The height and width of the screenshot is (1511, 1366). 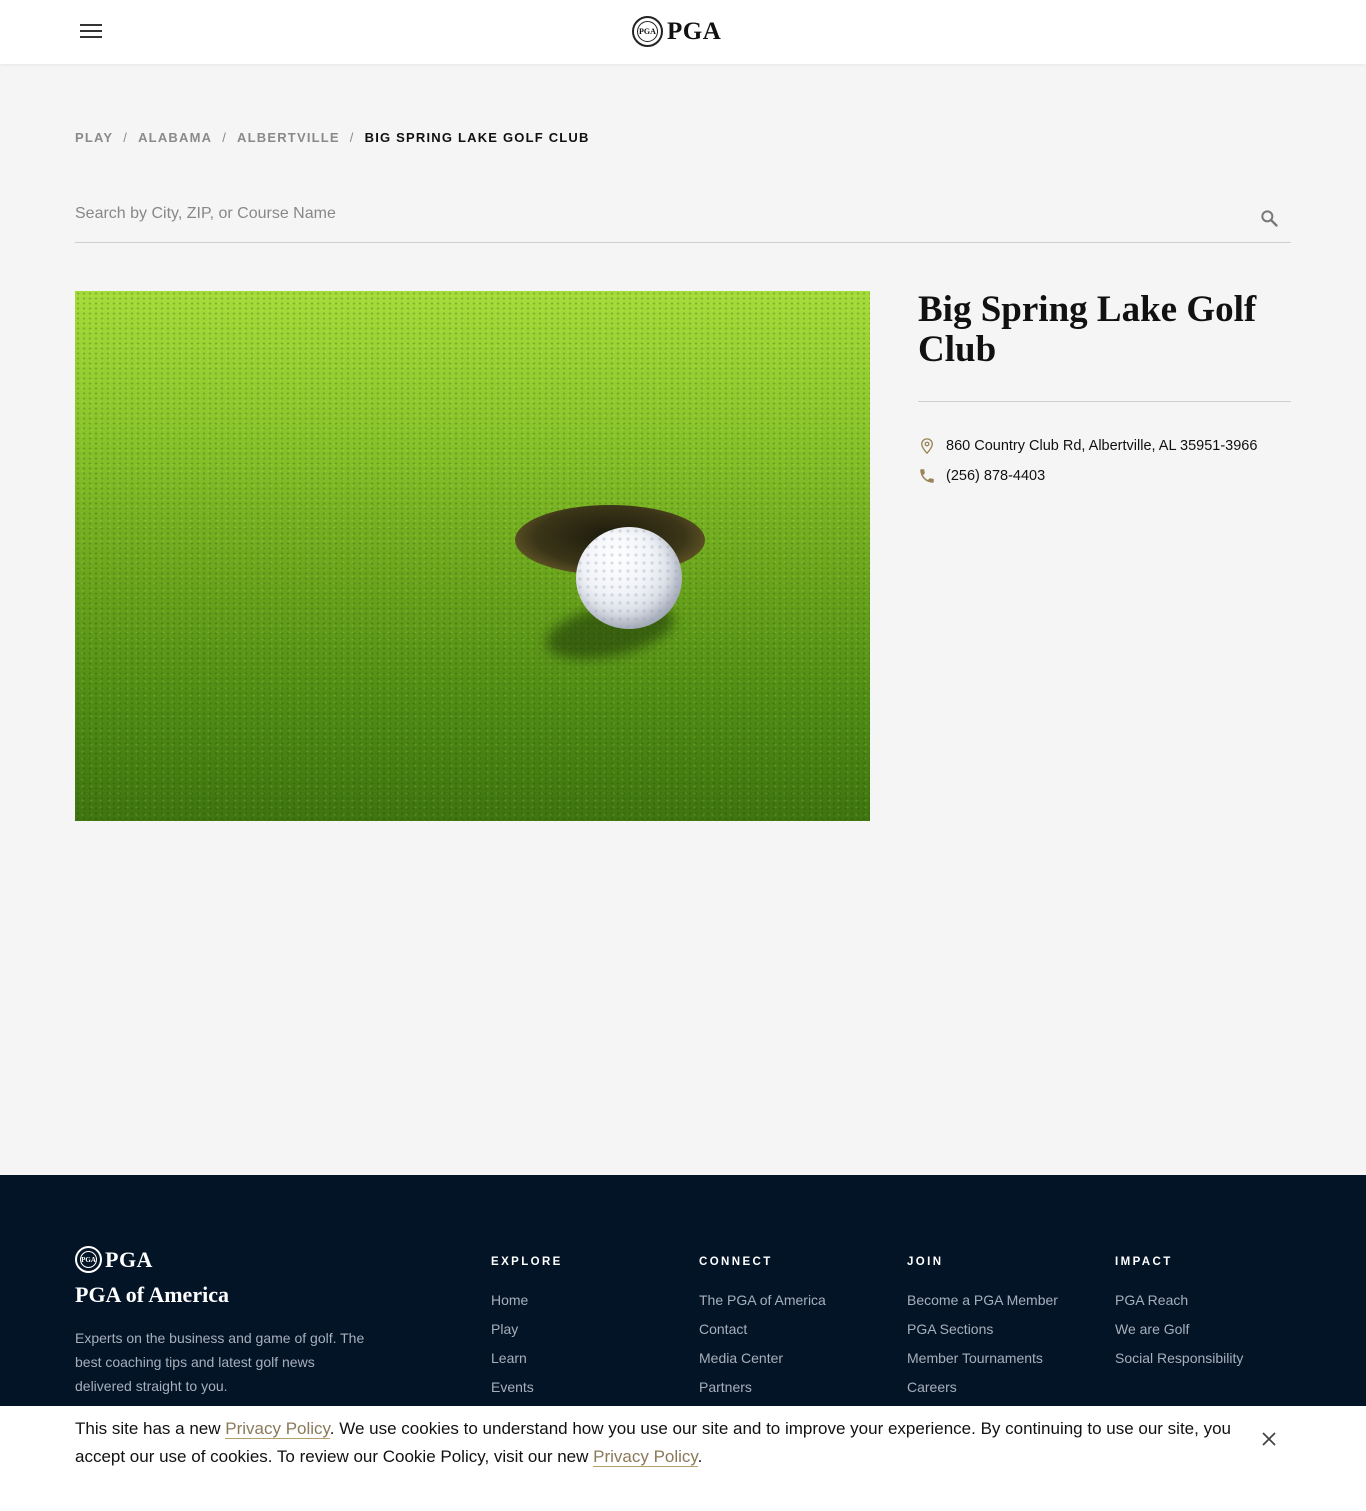 I want to click on course-phone: (256) 878-4403, so click(x=995, y=476).